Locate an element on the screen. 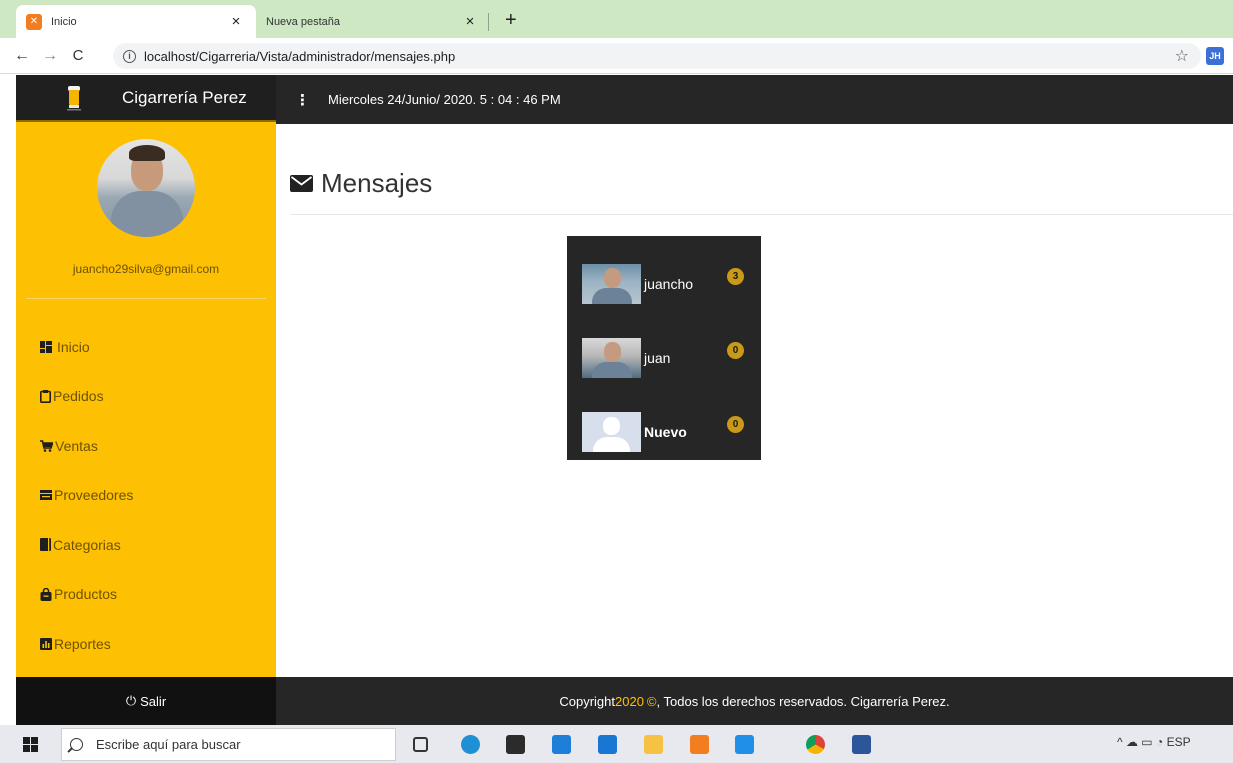  profile-avatar-button: JH is located at coordinates (1215, 56).